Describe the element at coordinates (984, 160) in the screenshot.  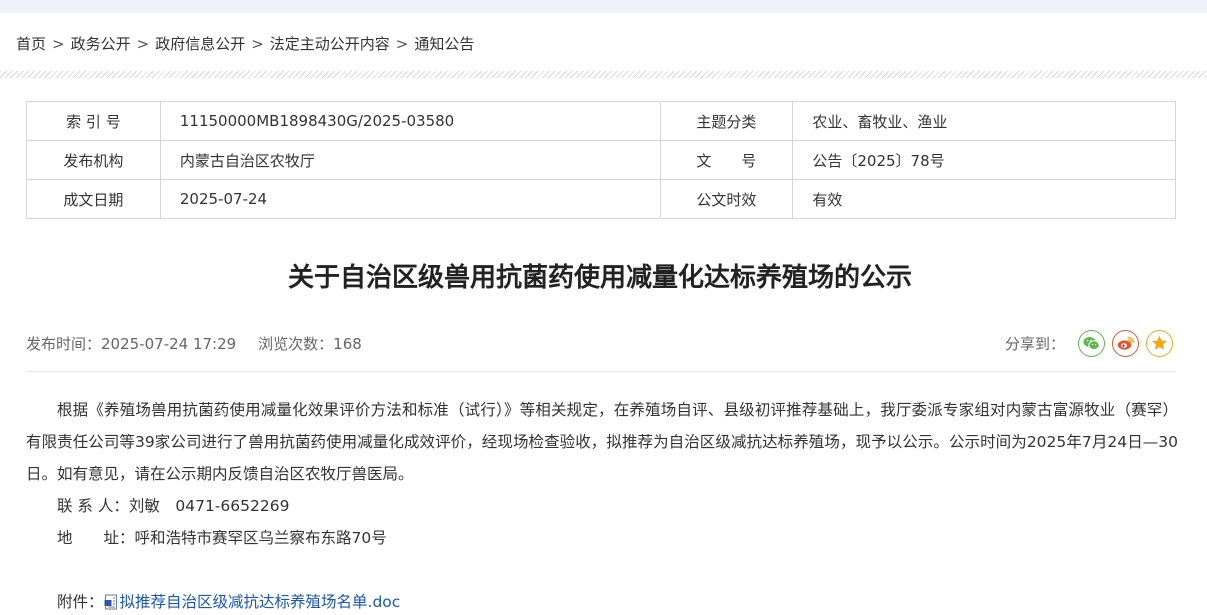
I see `docno-value: 公告〔2025〕78号` at that location.